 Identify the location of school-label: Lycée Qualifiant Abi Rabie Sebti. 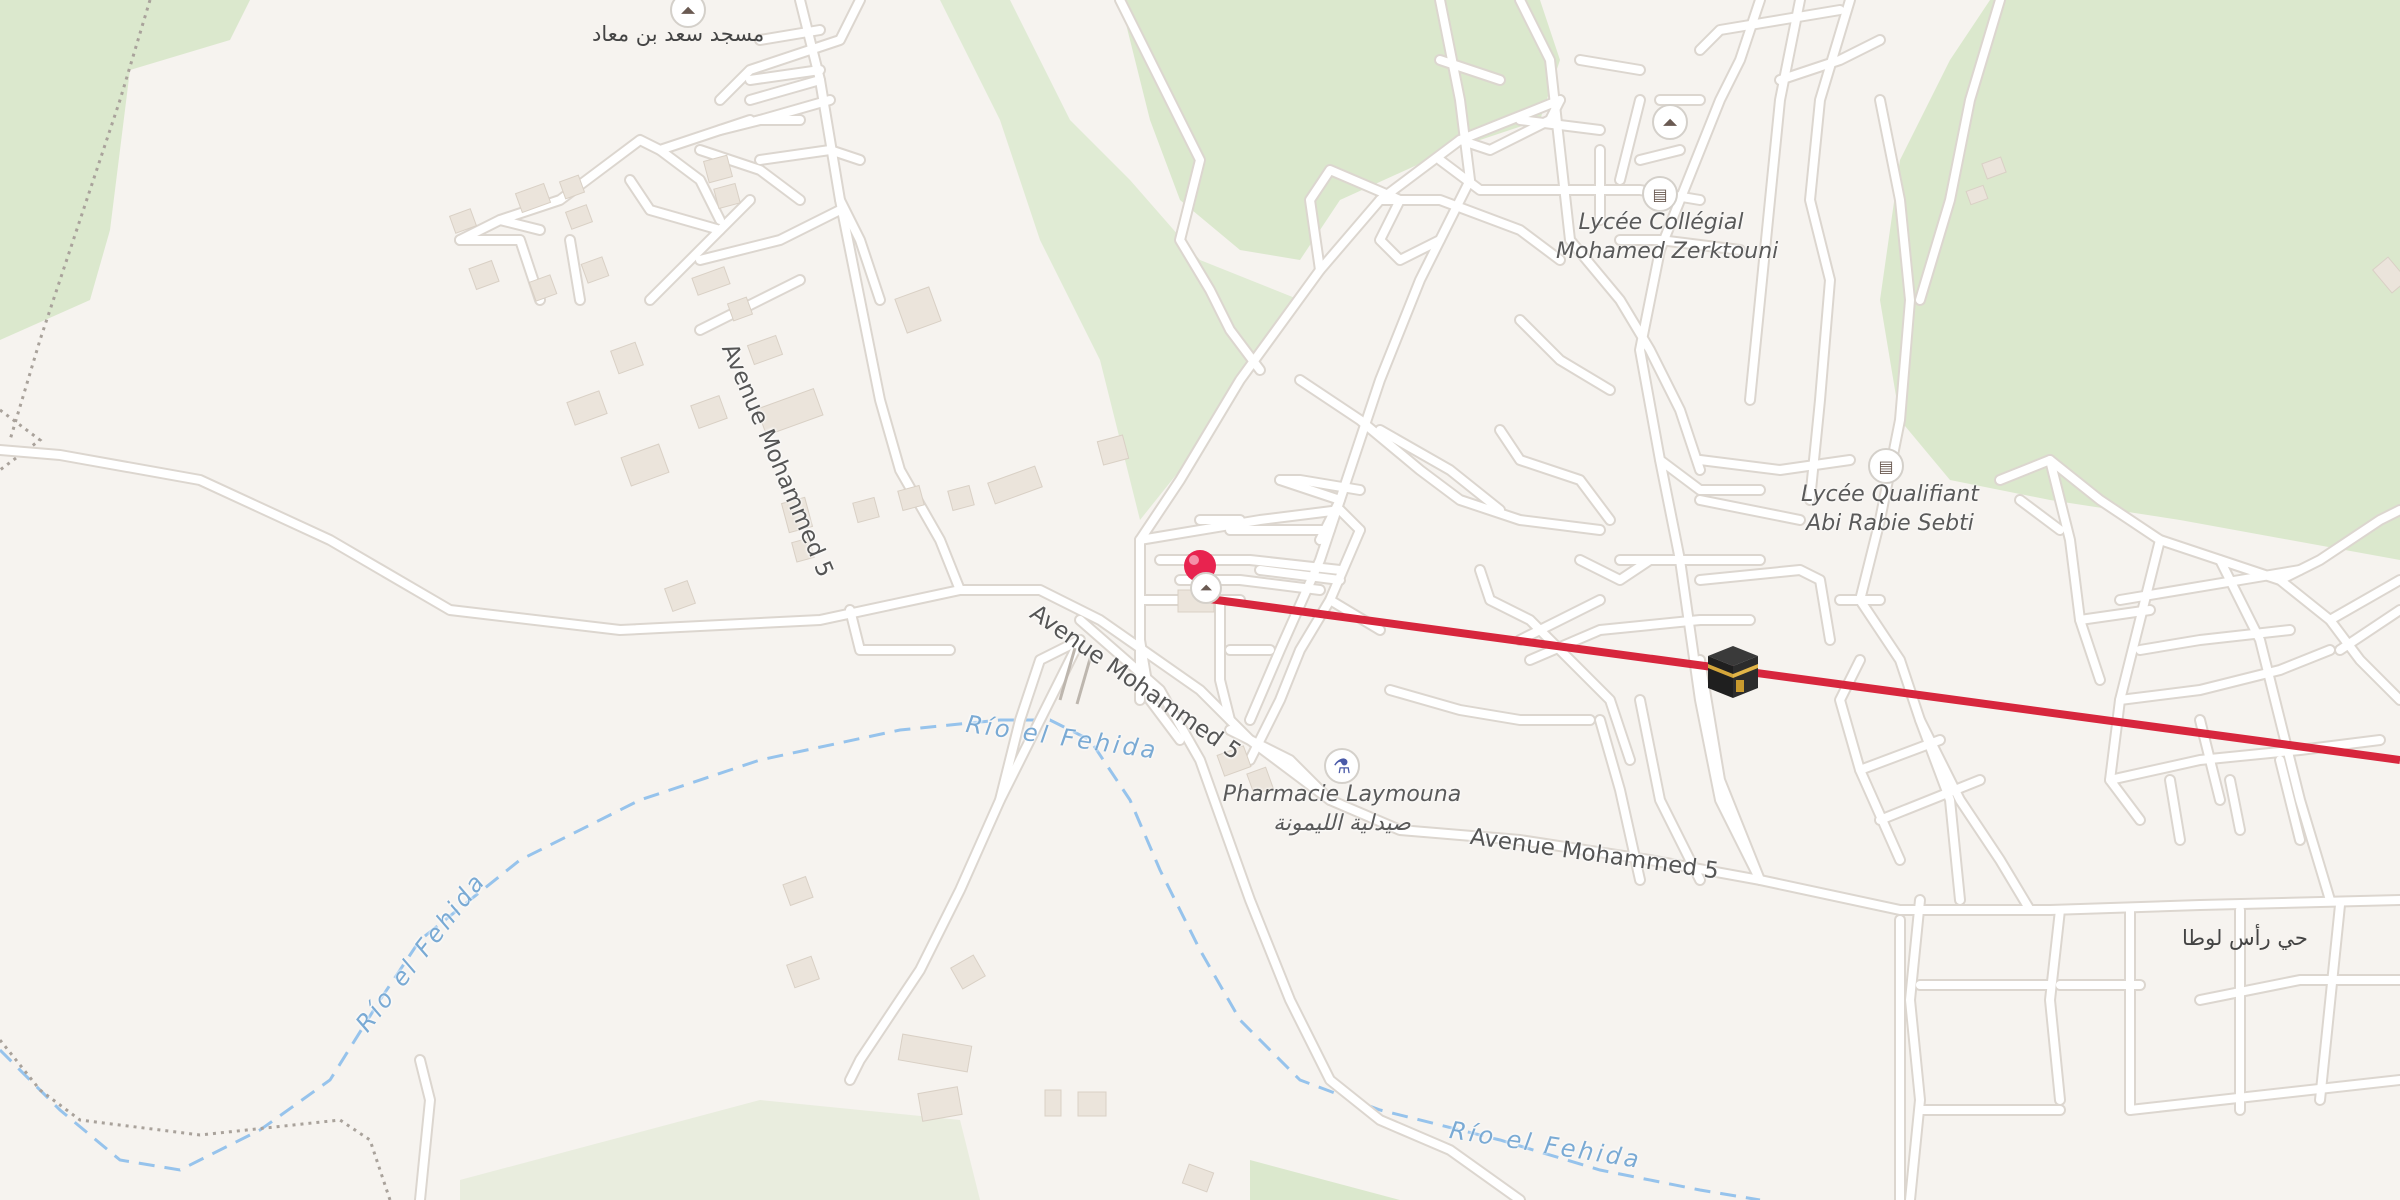
(1890, 509).